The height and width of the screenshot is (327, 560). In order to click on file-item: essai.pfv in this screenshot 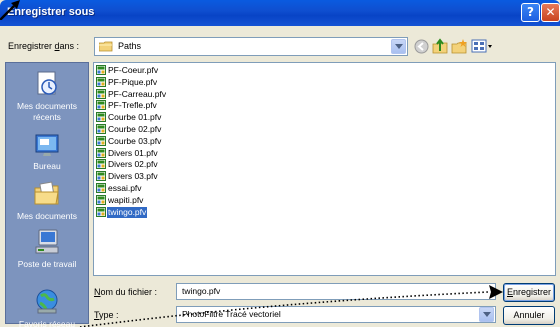, I will do `click(119, 188)`.